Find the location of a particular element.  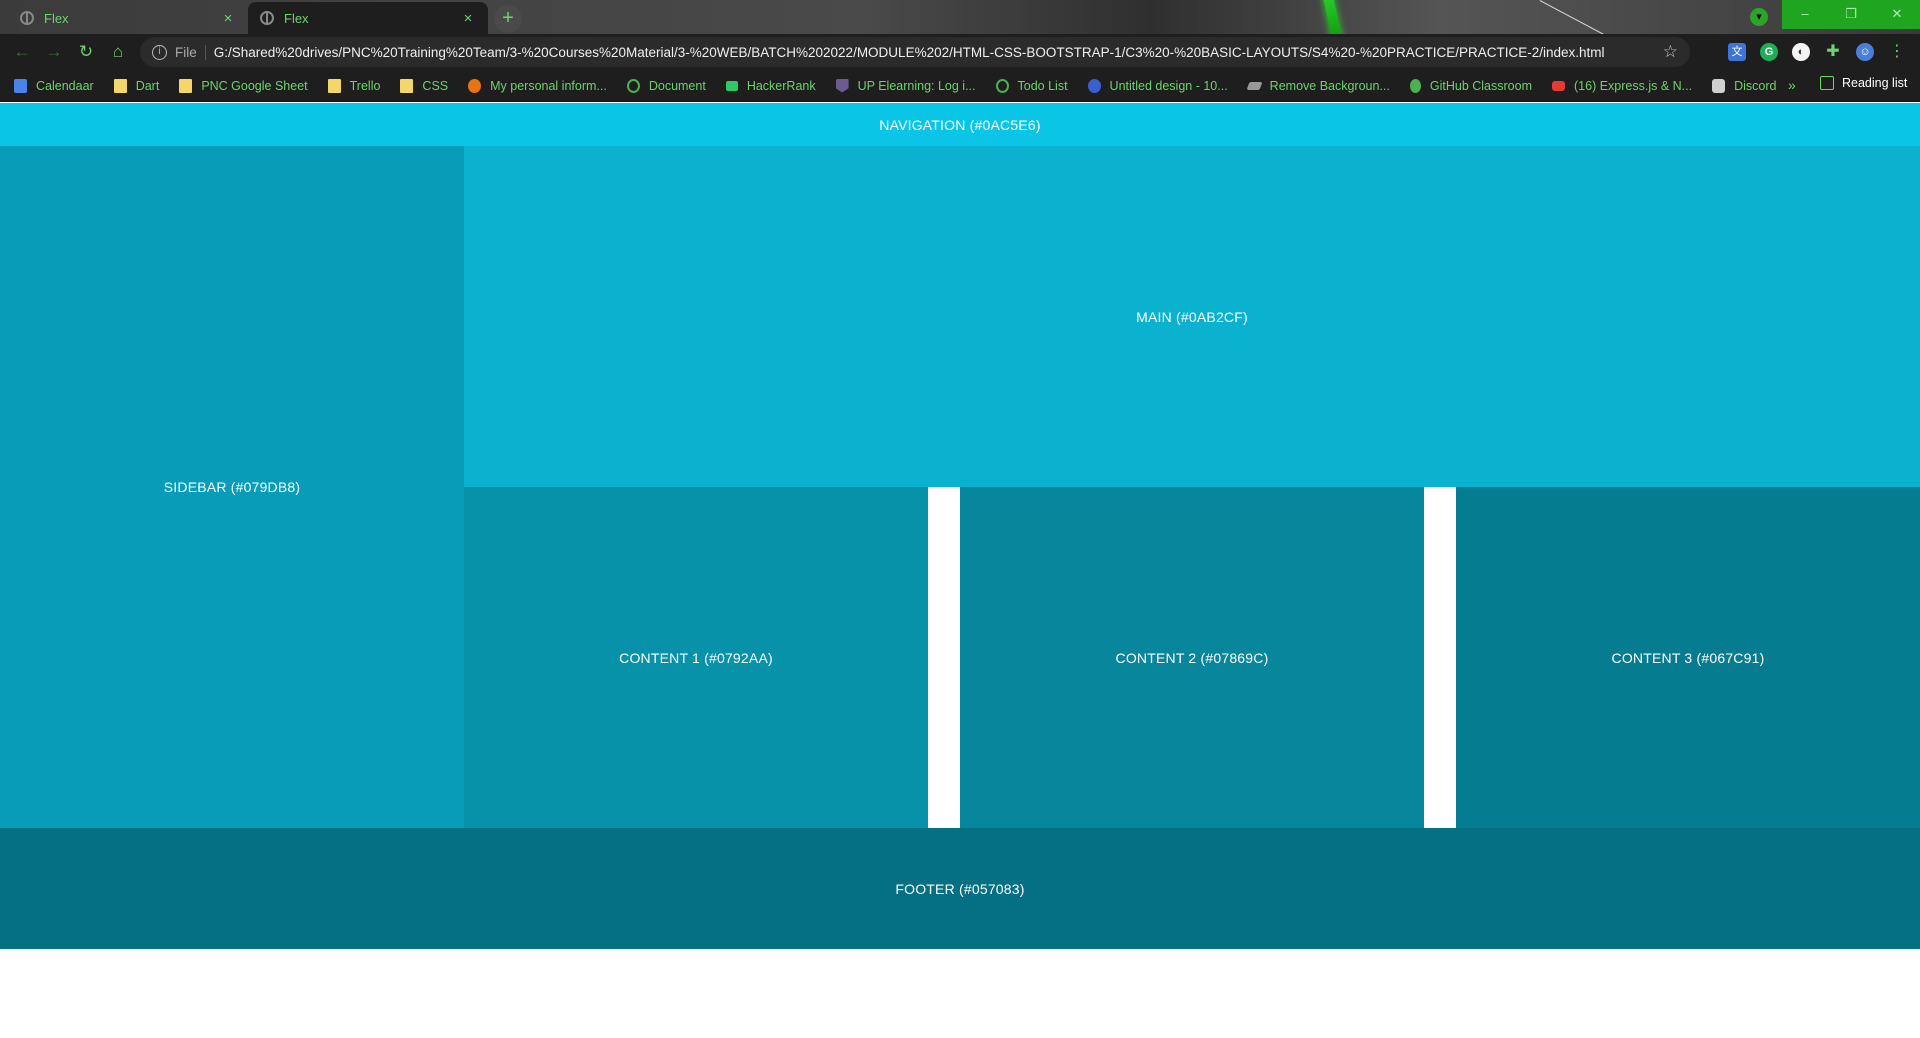

translate-extension-icon: 文 is located at coordinates (1737, 52).